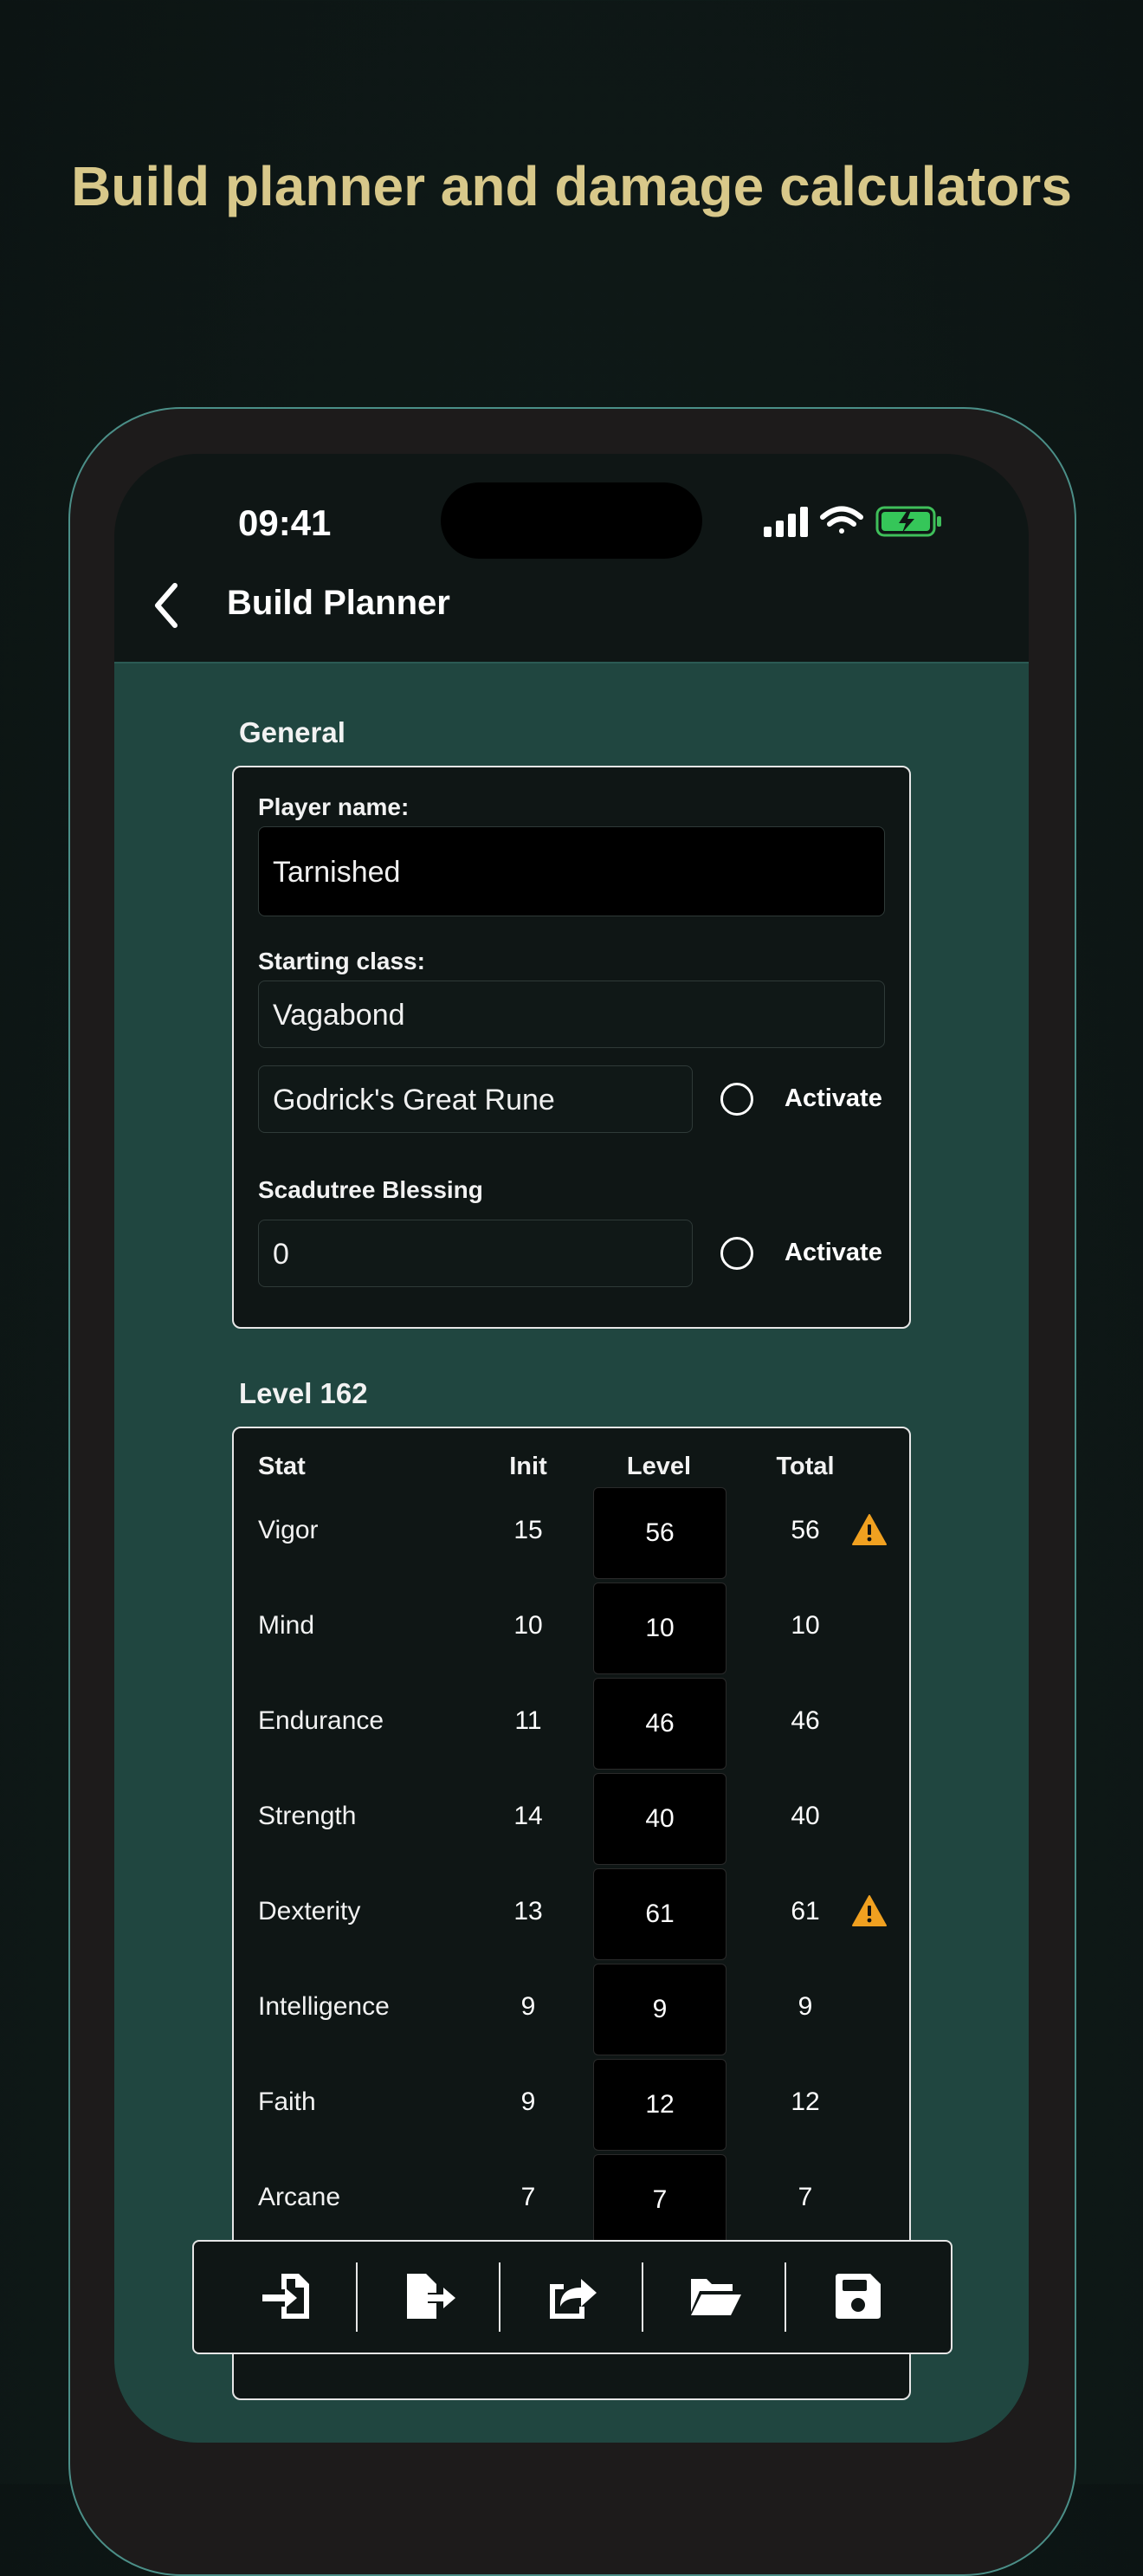  Describe the element at coordinates (287, 2101) in the screenshot. I see `stat-name: Faith` at that location.